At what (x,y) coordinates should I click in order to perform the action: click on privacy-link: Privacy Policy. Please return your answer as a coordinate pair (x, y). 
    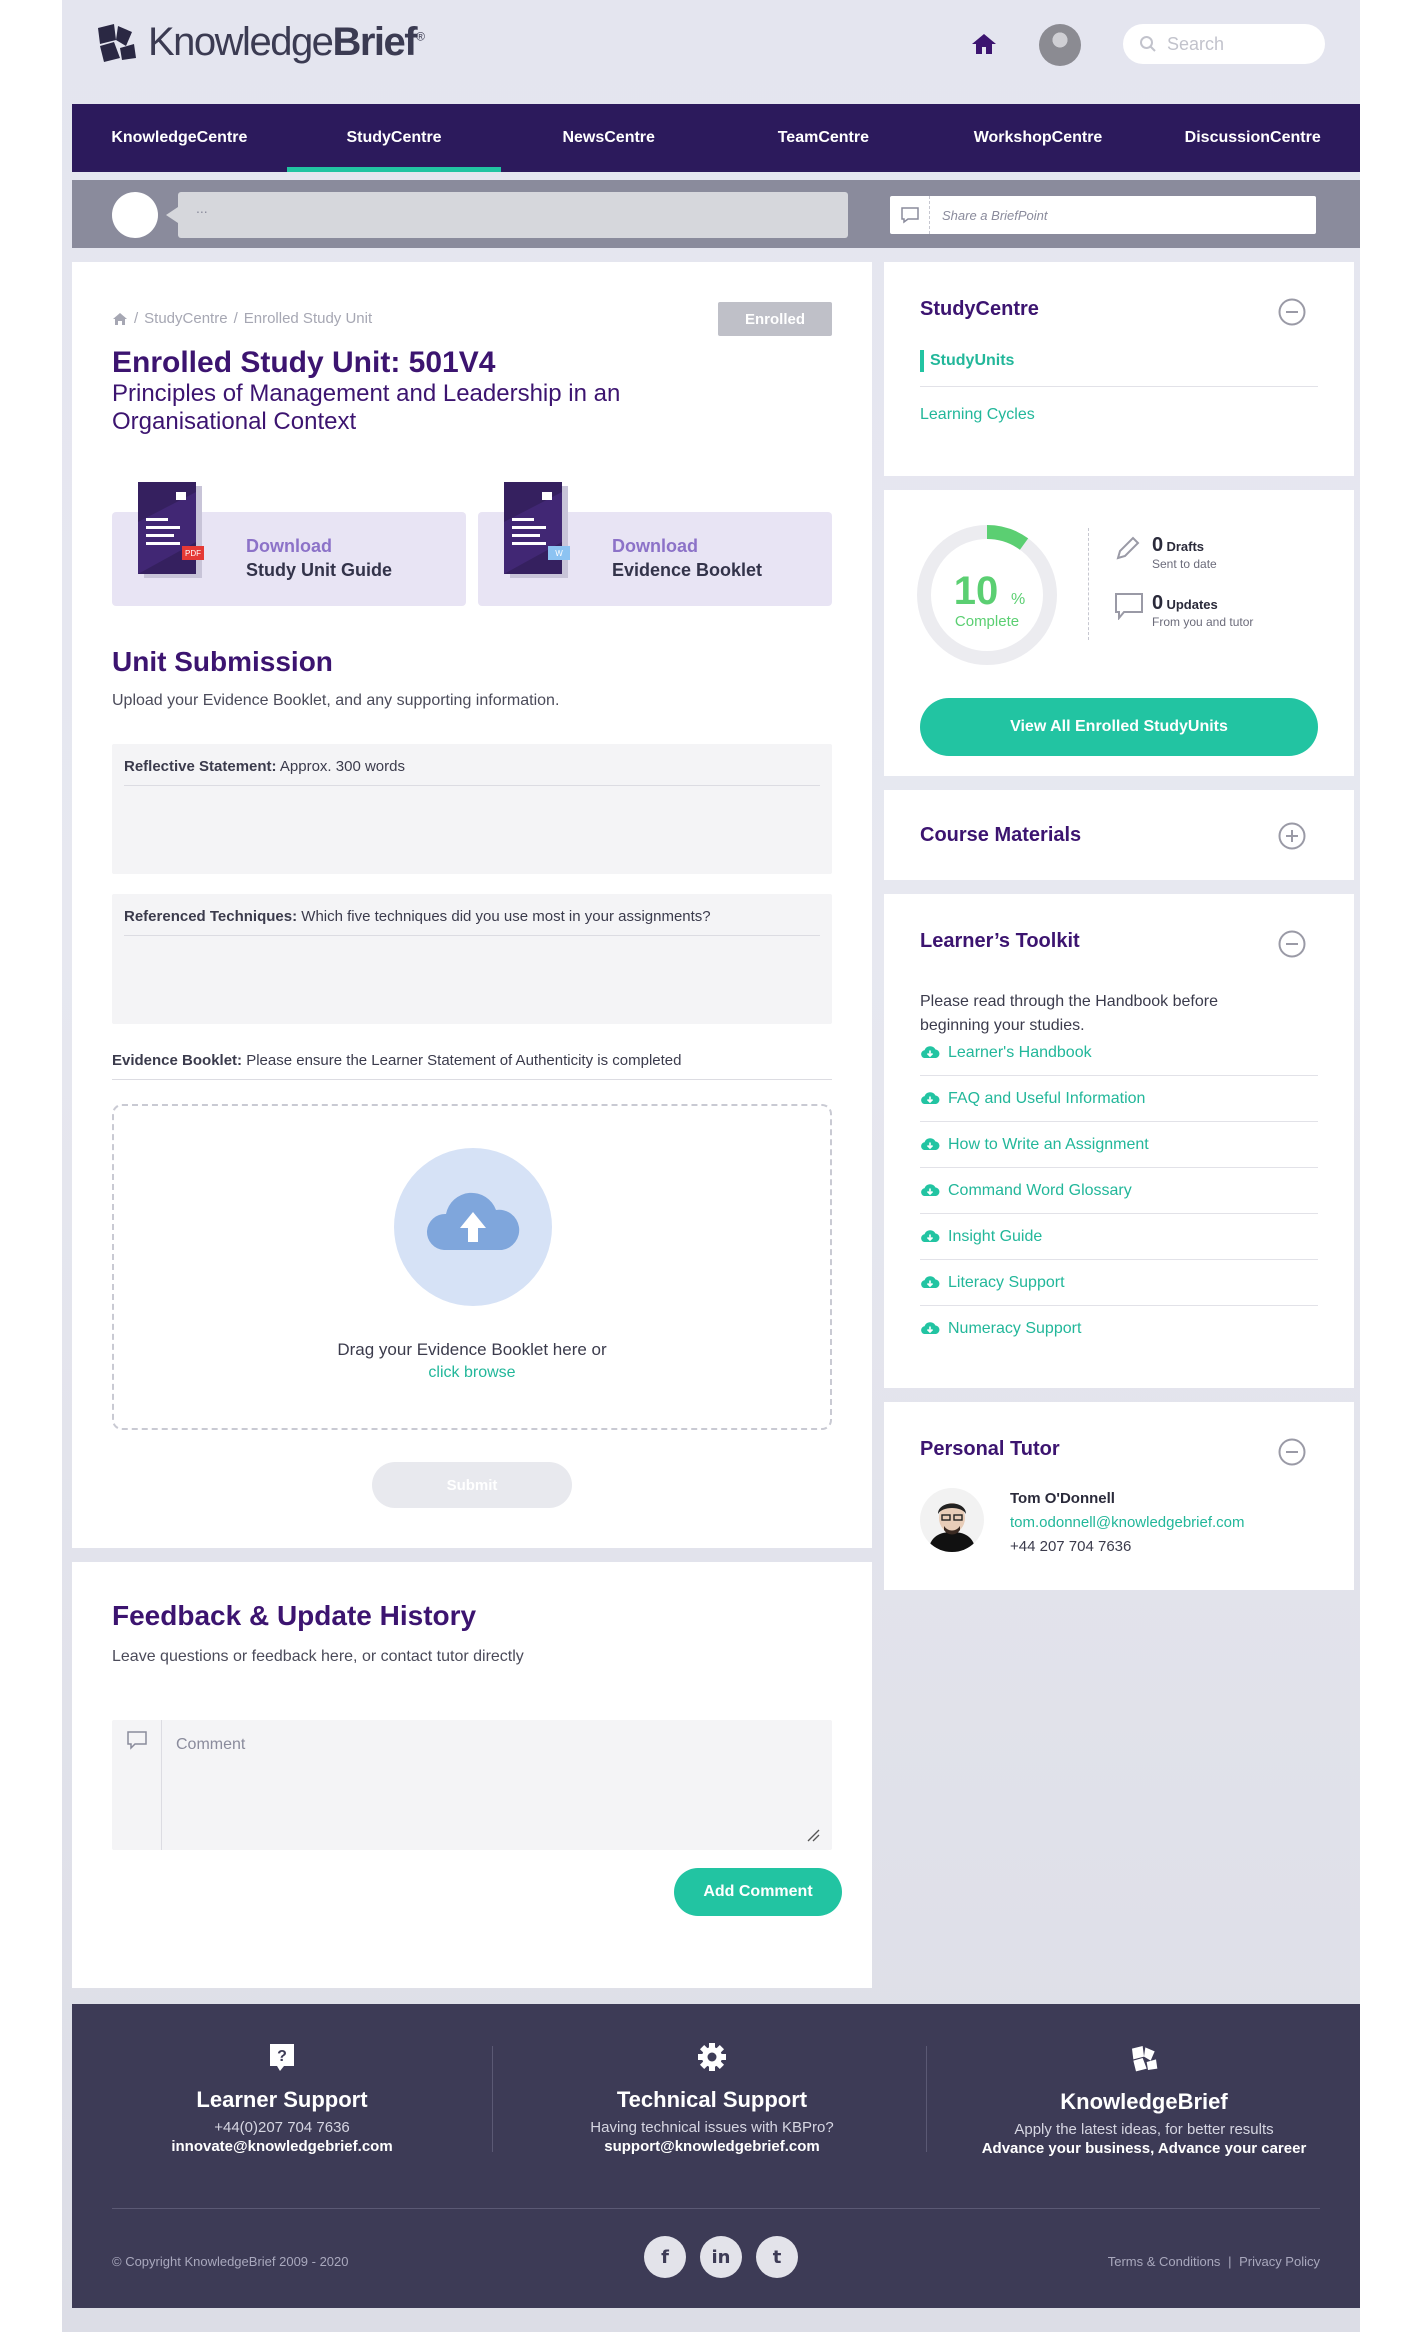
    Looking at the image, I should click on (1279, 2261).